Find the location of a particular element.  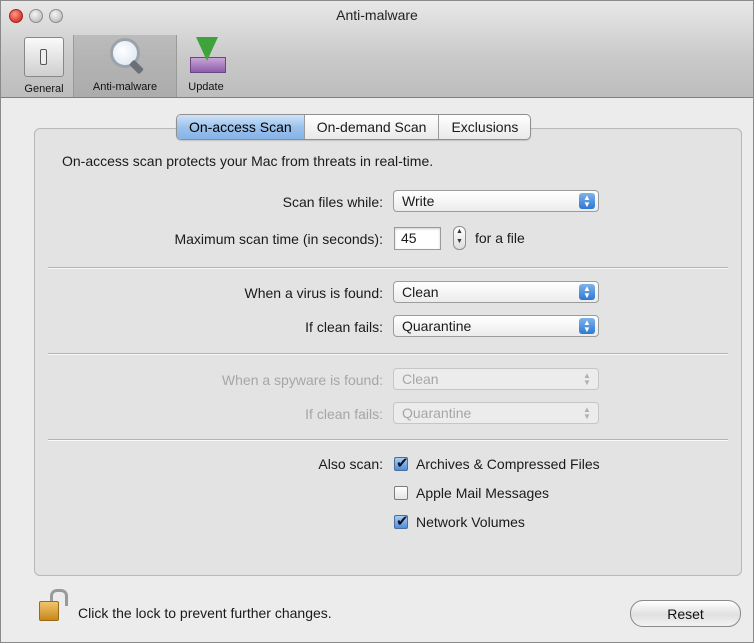

virus-found-label: When a virus is found: is located at coordinates (313, 293).